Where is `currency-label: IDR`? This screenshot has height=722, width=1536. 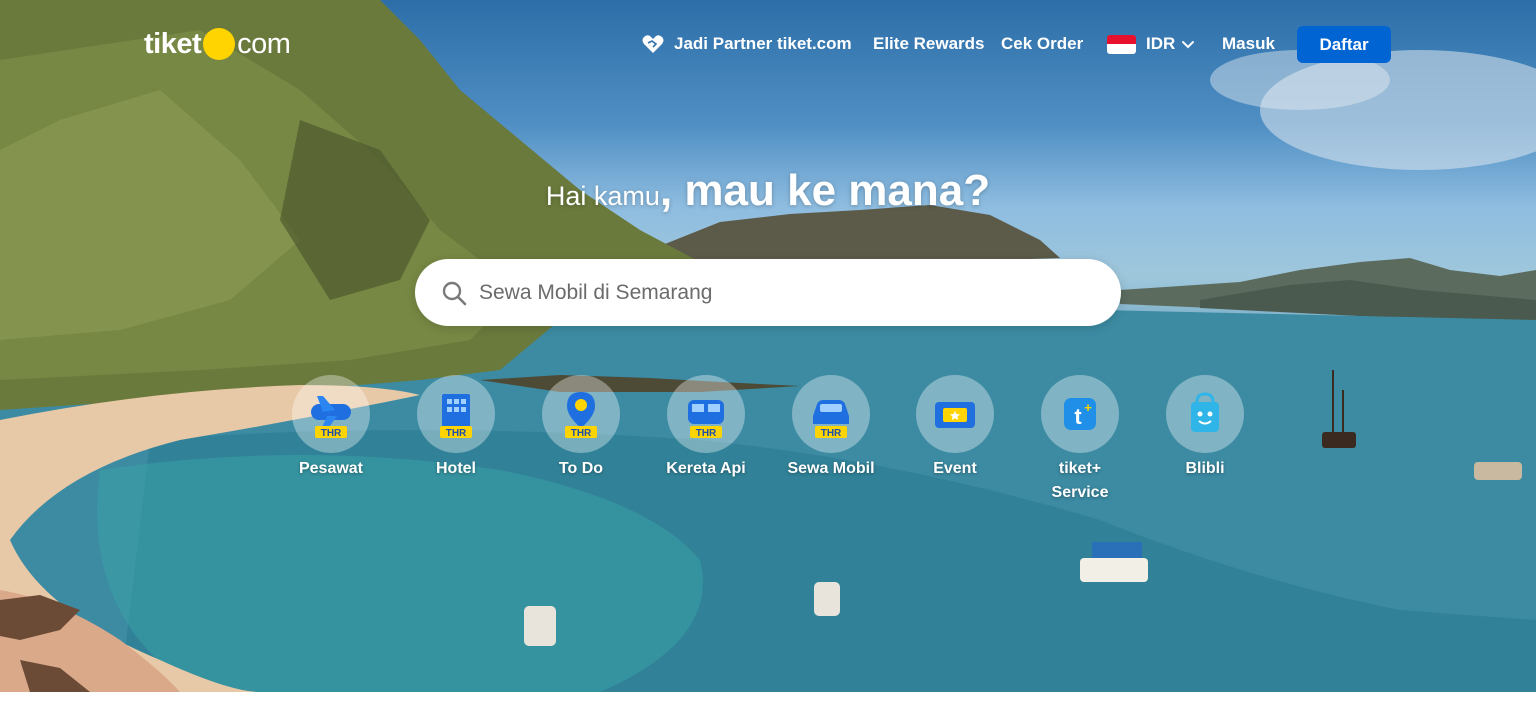
currency-label: IDR is located at coordinates (1161, 43).